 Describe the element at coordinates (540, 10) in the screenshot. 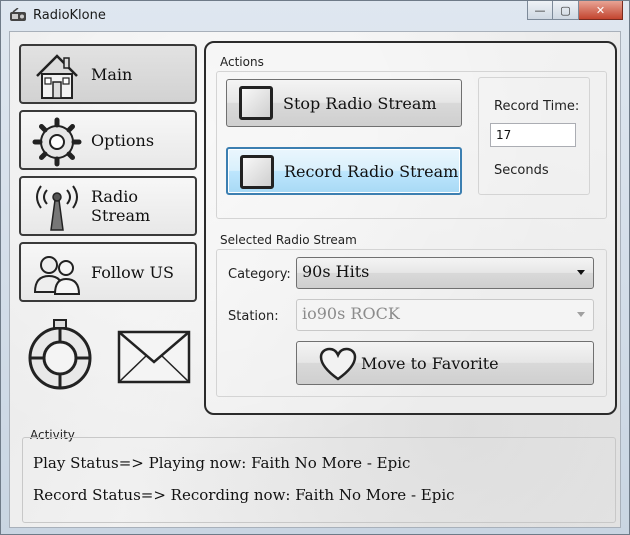

I see `minimize-button: —` at that location.